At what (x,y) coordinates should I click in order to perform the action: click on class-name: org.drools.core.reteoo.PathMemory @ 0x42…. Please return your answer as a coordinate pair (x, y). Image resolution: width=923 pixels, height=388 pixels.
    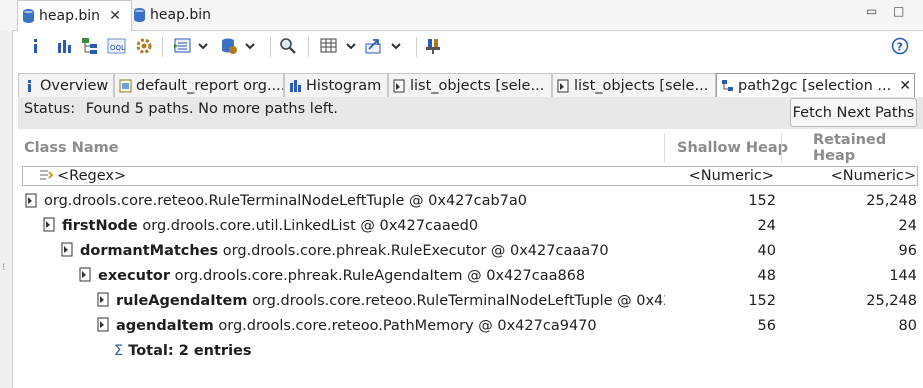
    Looking at the image, I should click on (407, 326).